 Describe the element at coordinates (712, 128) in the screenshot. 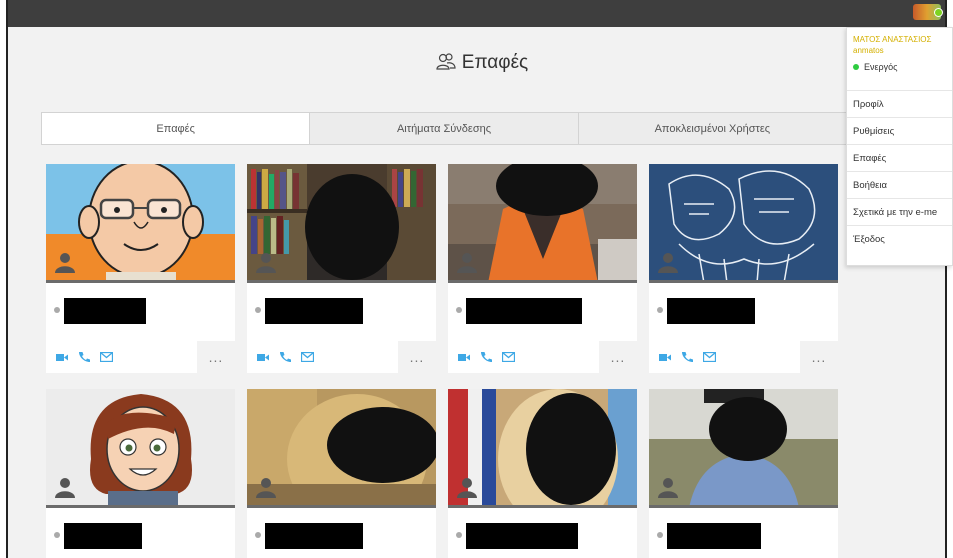

I see `tab-blocked-users: Αποκλεισμένοι Χρήστες` at that location.